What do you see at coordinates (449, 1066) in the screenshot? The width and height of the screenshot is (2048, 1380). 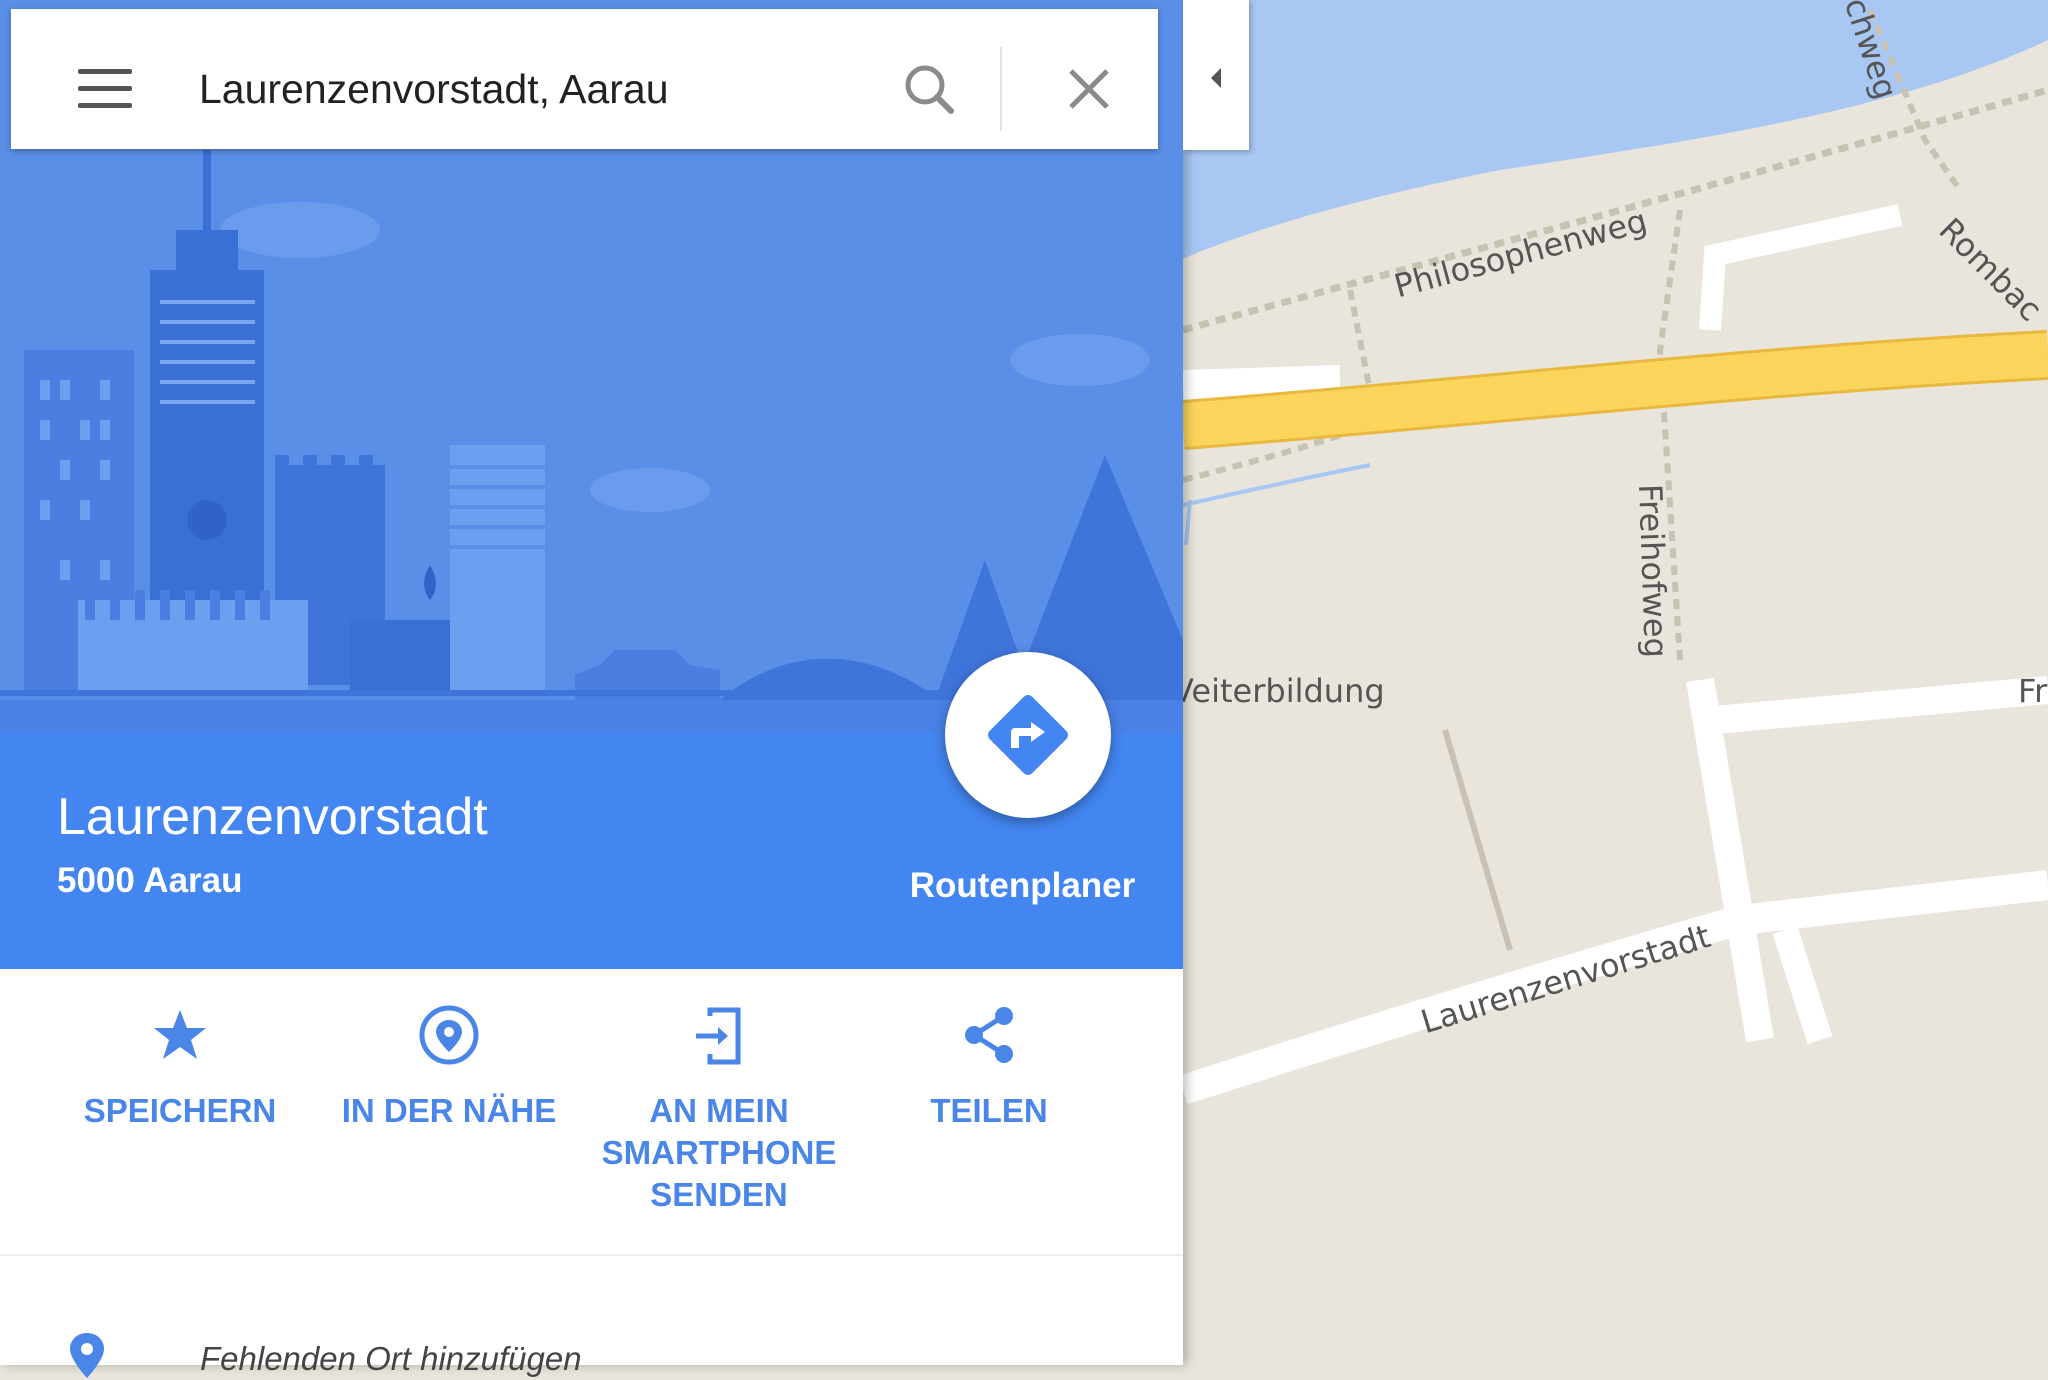 I see `nearby-button: IN DER NÄHE` at bounding box center [449, 1066].